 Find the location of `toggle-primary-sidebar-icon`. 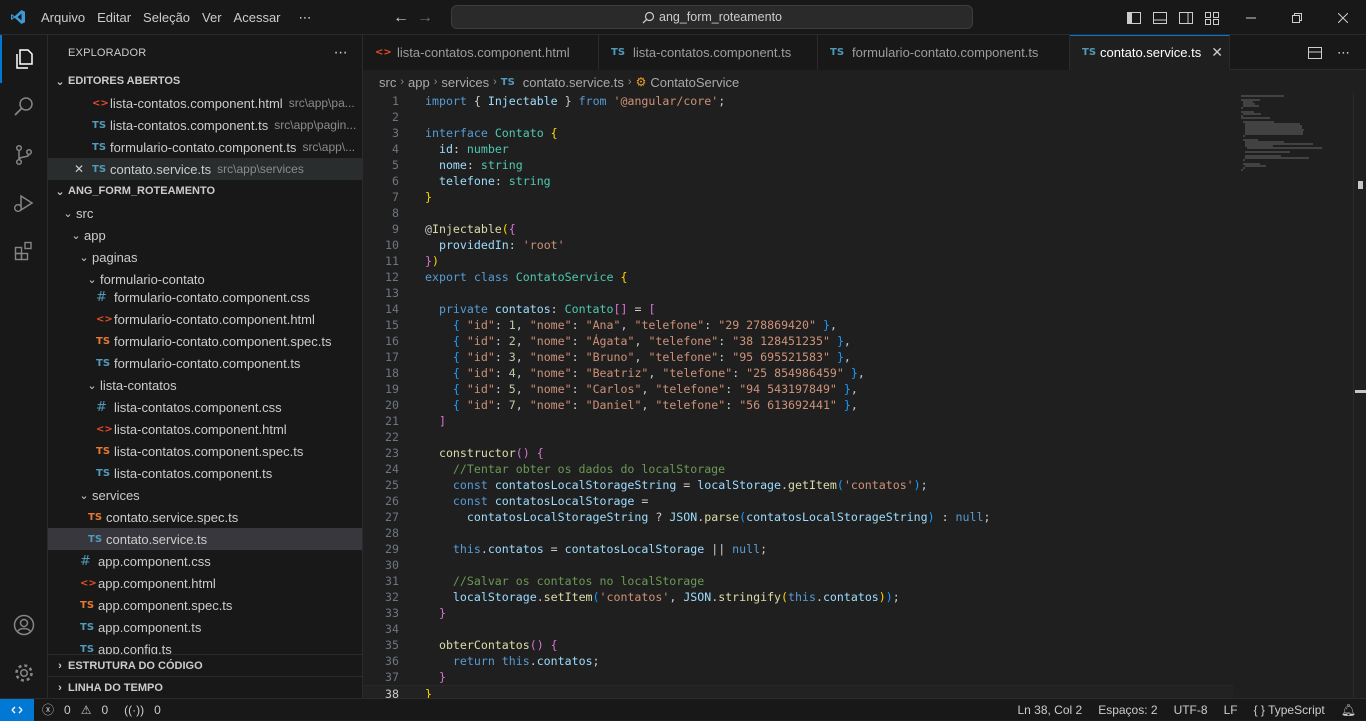

toggle-primary-sidebar-icon is located at coordinates (1134, 18).